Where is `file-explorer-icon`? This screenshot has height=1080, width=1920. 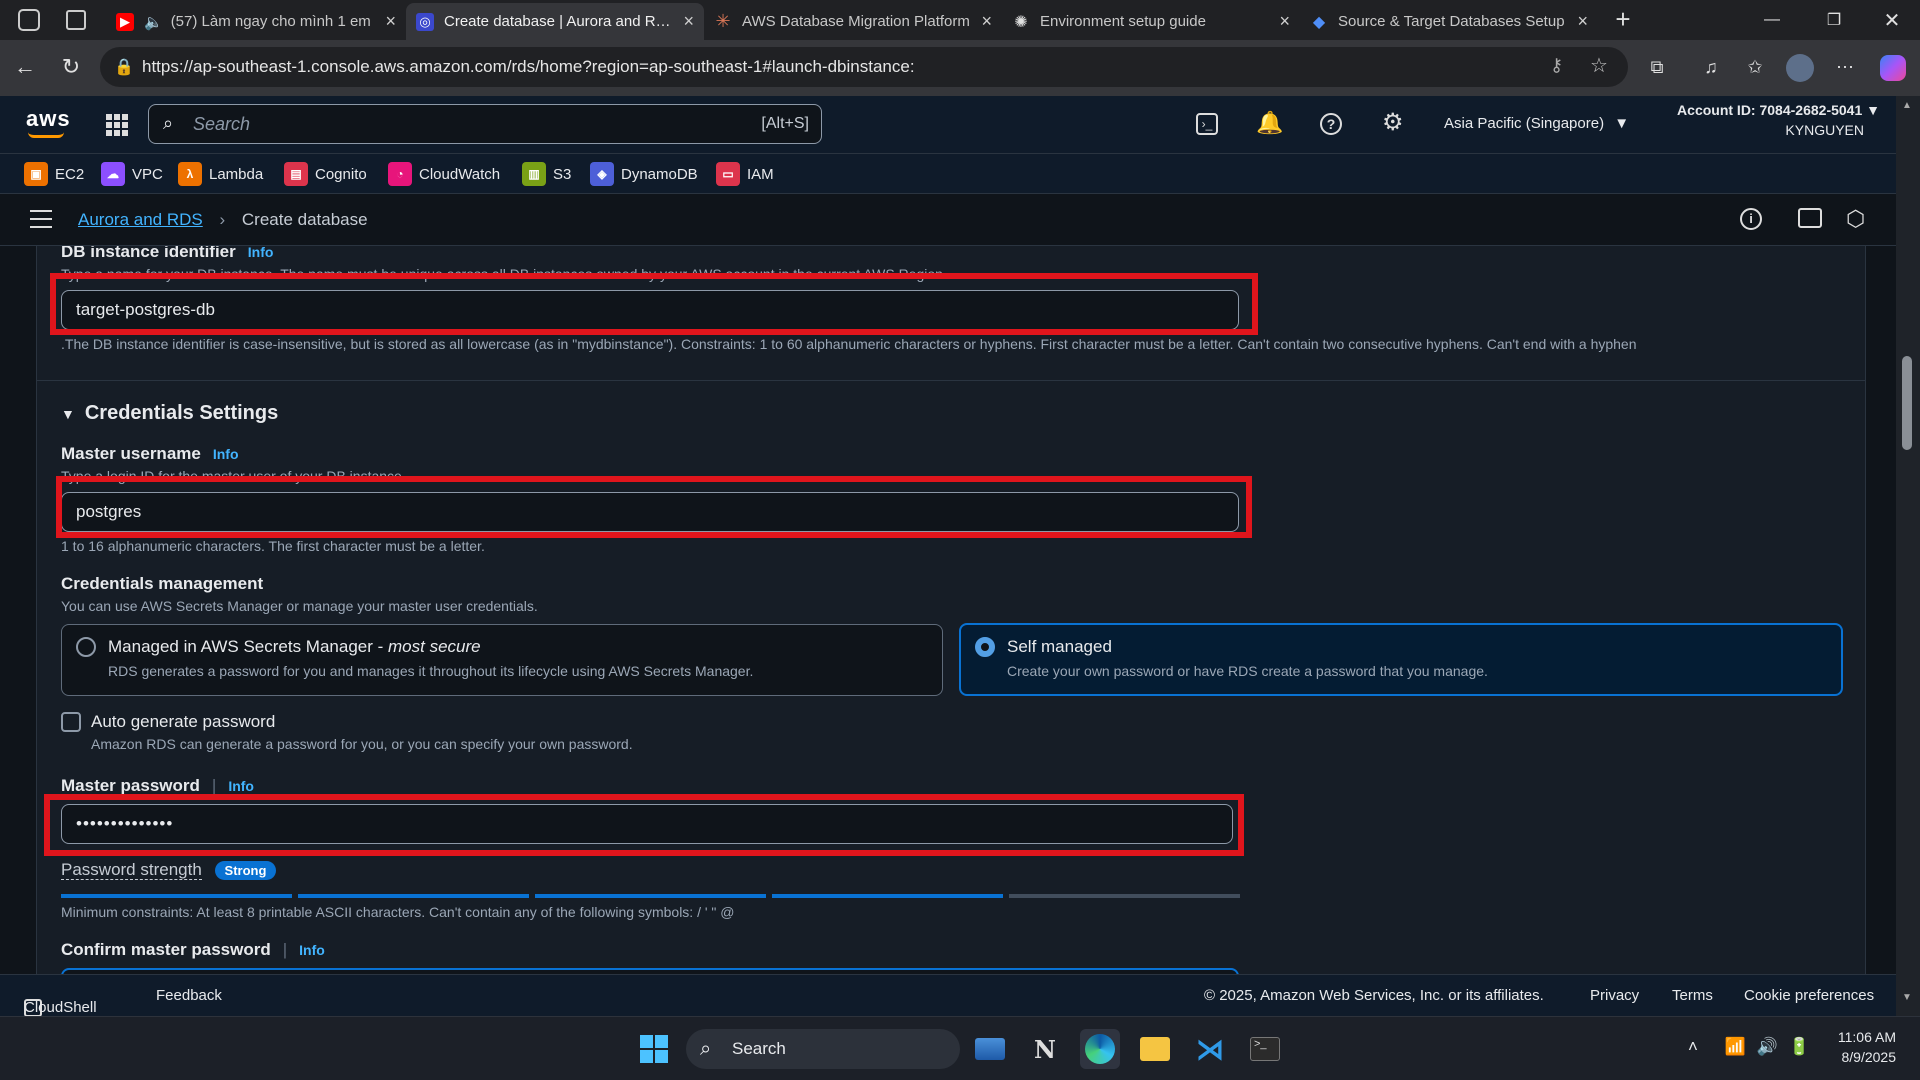
file-explorer-icon is located at coordinates (1155, 1049).